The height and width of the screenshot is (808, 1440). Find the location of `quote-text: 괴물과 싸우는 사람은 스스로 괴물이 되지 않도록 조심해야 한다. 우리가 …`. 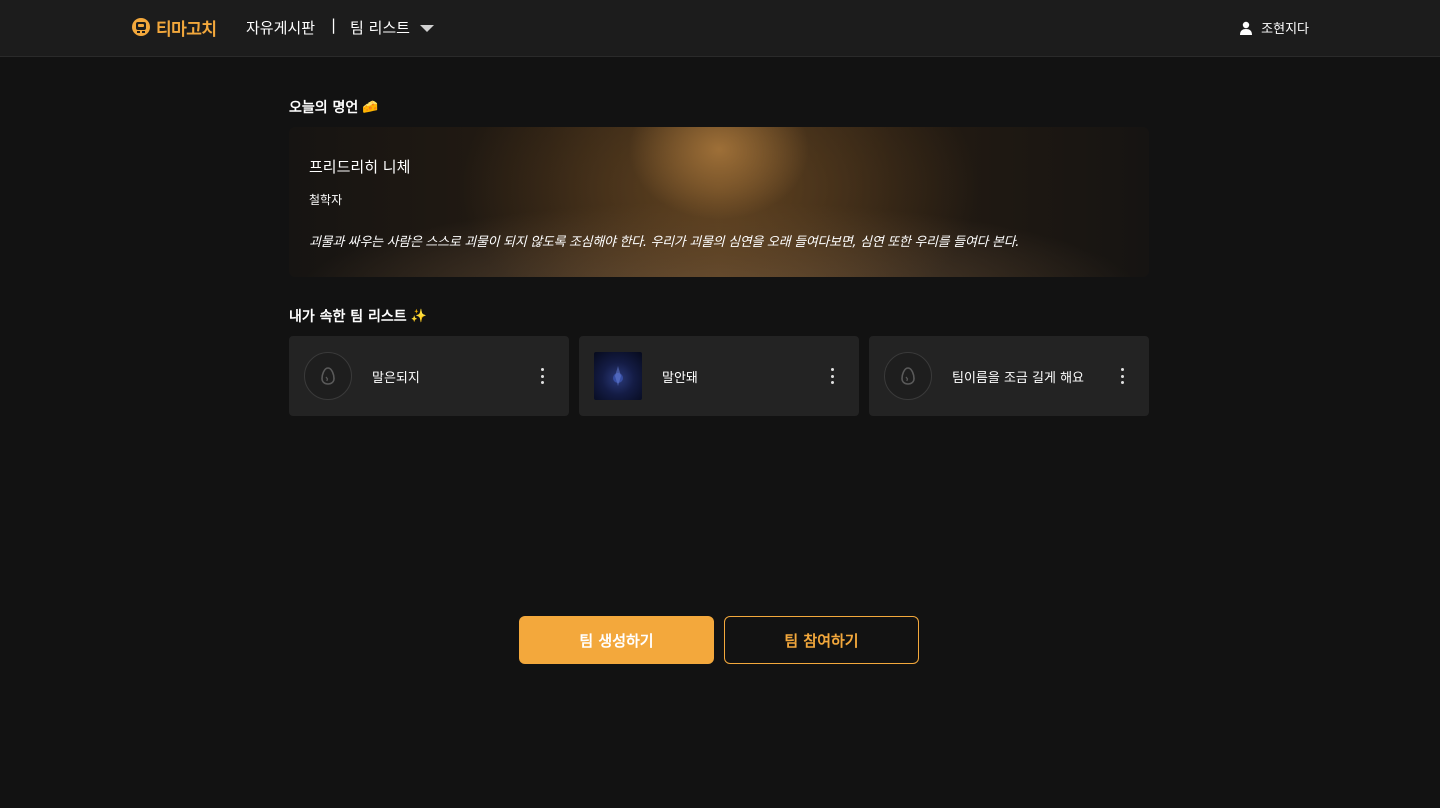

quote-text: 괴물과 싸우는 사람은 스스로 괴물이 되지 않도록 조심해야 한다. 우리가 … is located at coordinates (664, 242).